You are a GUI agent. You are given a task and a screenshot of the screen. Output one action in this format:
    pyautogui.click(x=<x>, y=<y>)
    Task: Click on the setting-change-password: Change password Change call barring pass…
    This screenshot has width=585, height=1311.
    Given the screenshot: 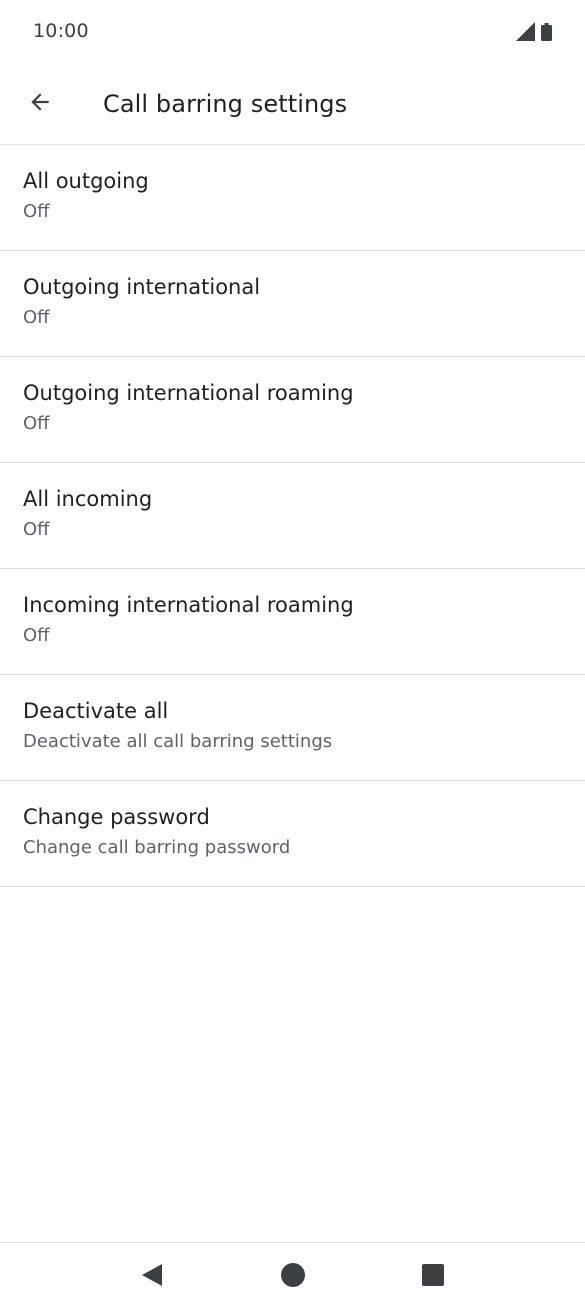 What is the action you would take?
    pyautogui.click(x=292, y=834)
    